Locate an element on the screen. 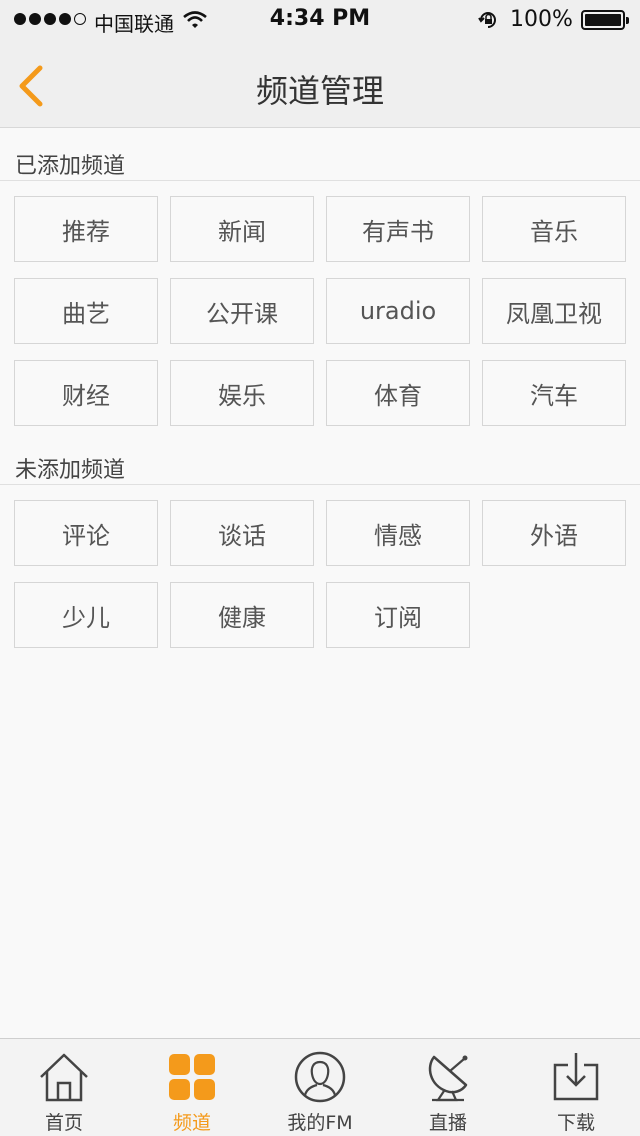 The image size is (640, 1136). navigation-bar: 频道管理 is located at coordinates (320, 84).